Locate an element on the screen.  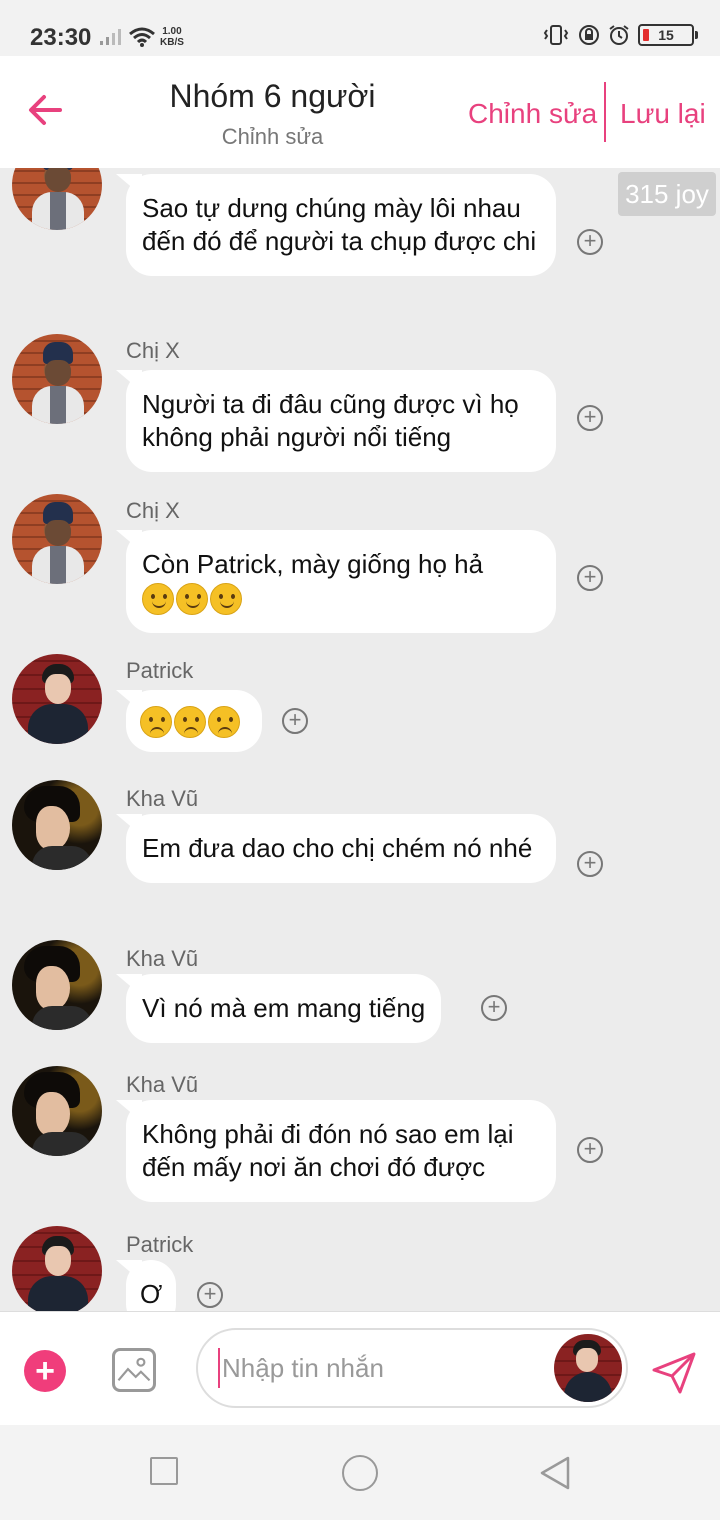
message-composer: + is located at coordinates (360, 1368).